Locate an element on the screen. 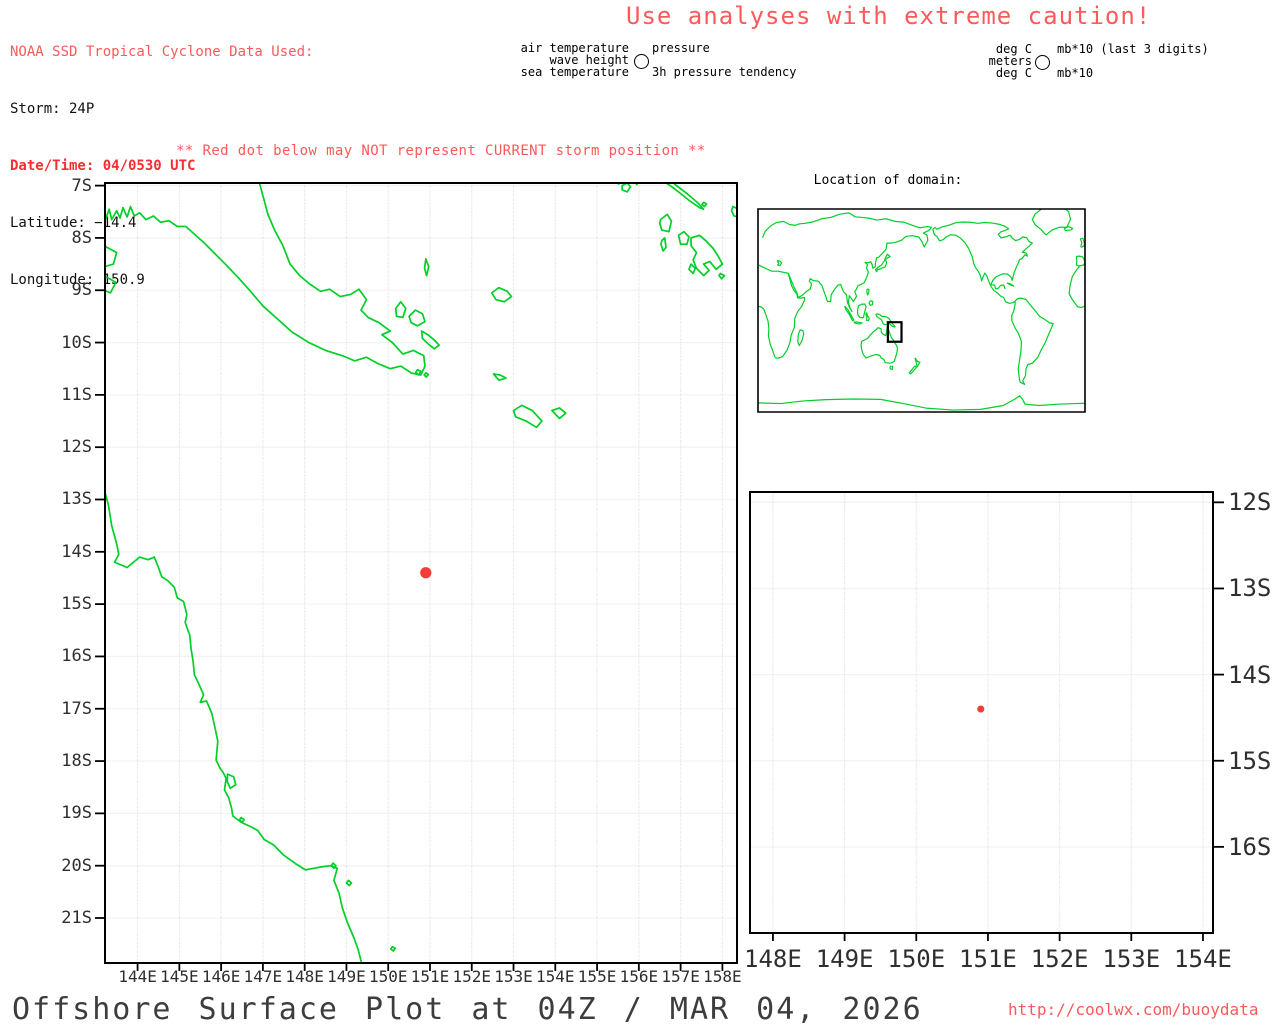  units-pressure-tendency-label: mb*10 is located at coordinates (1075, 73).